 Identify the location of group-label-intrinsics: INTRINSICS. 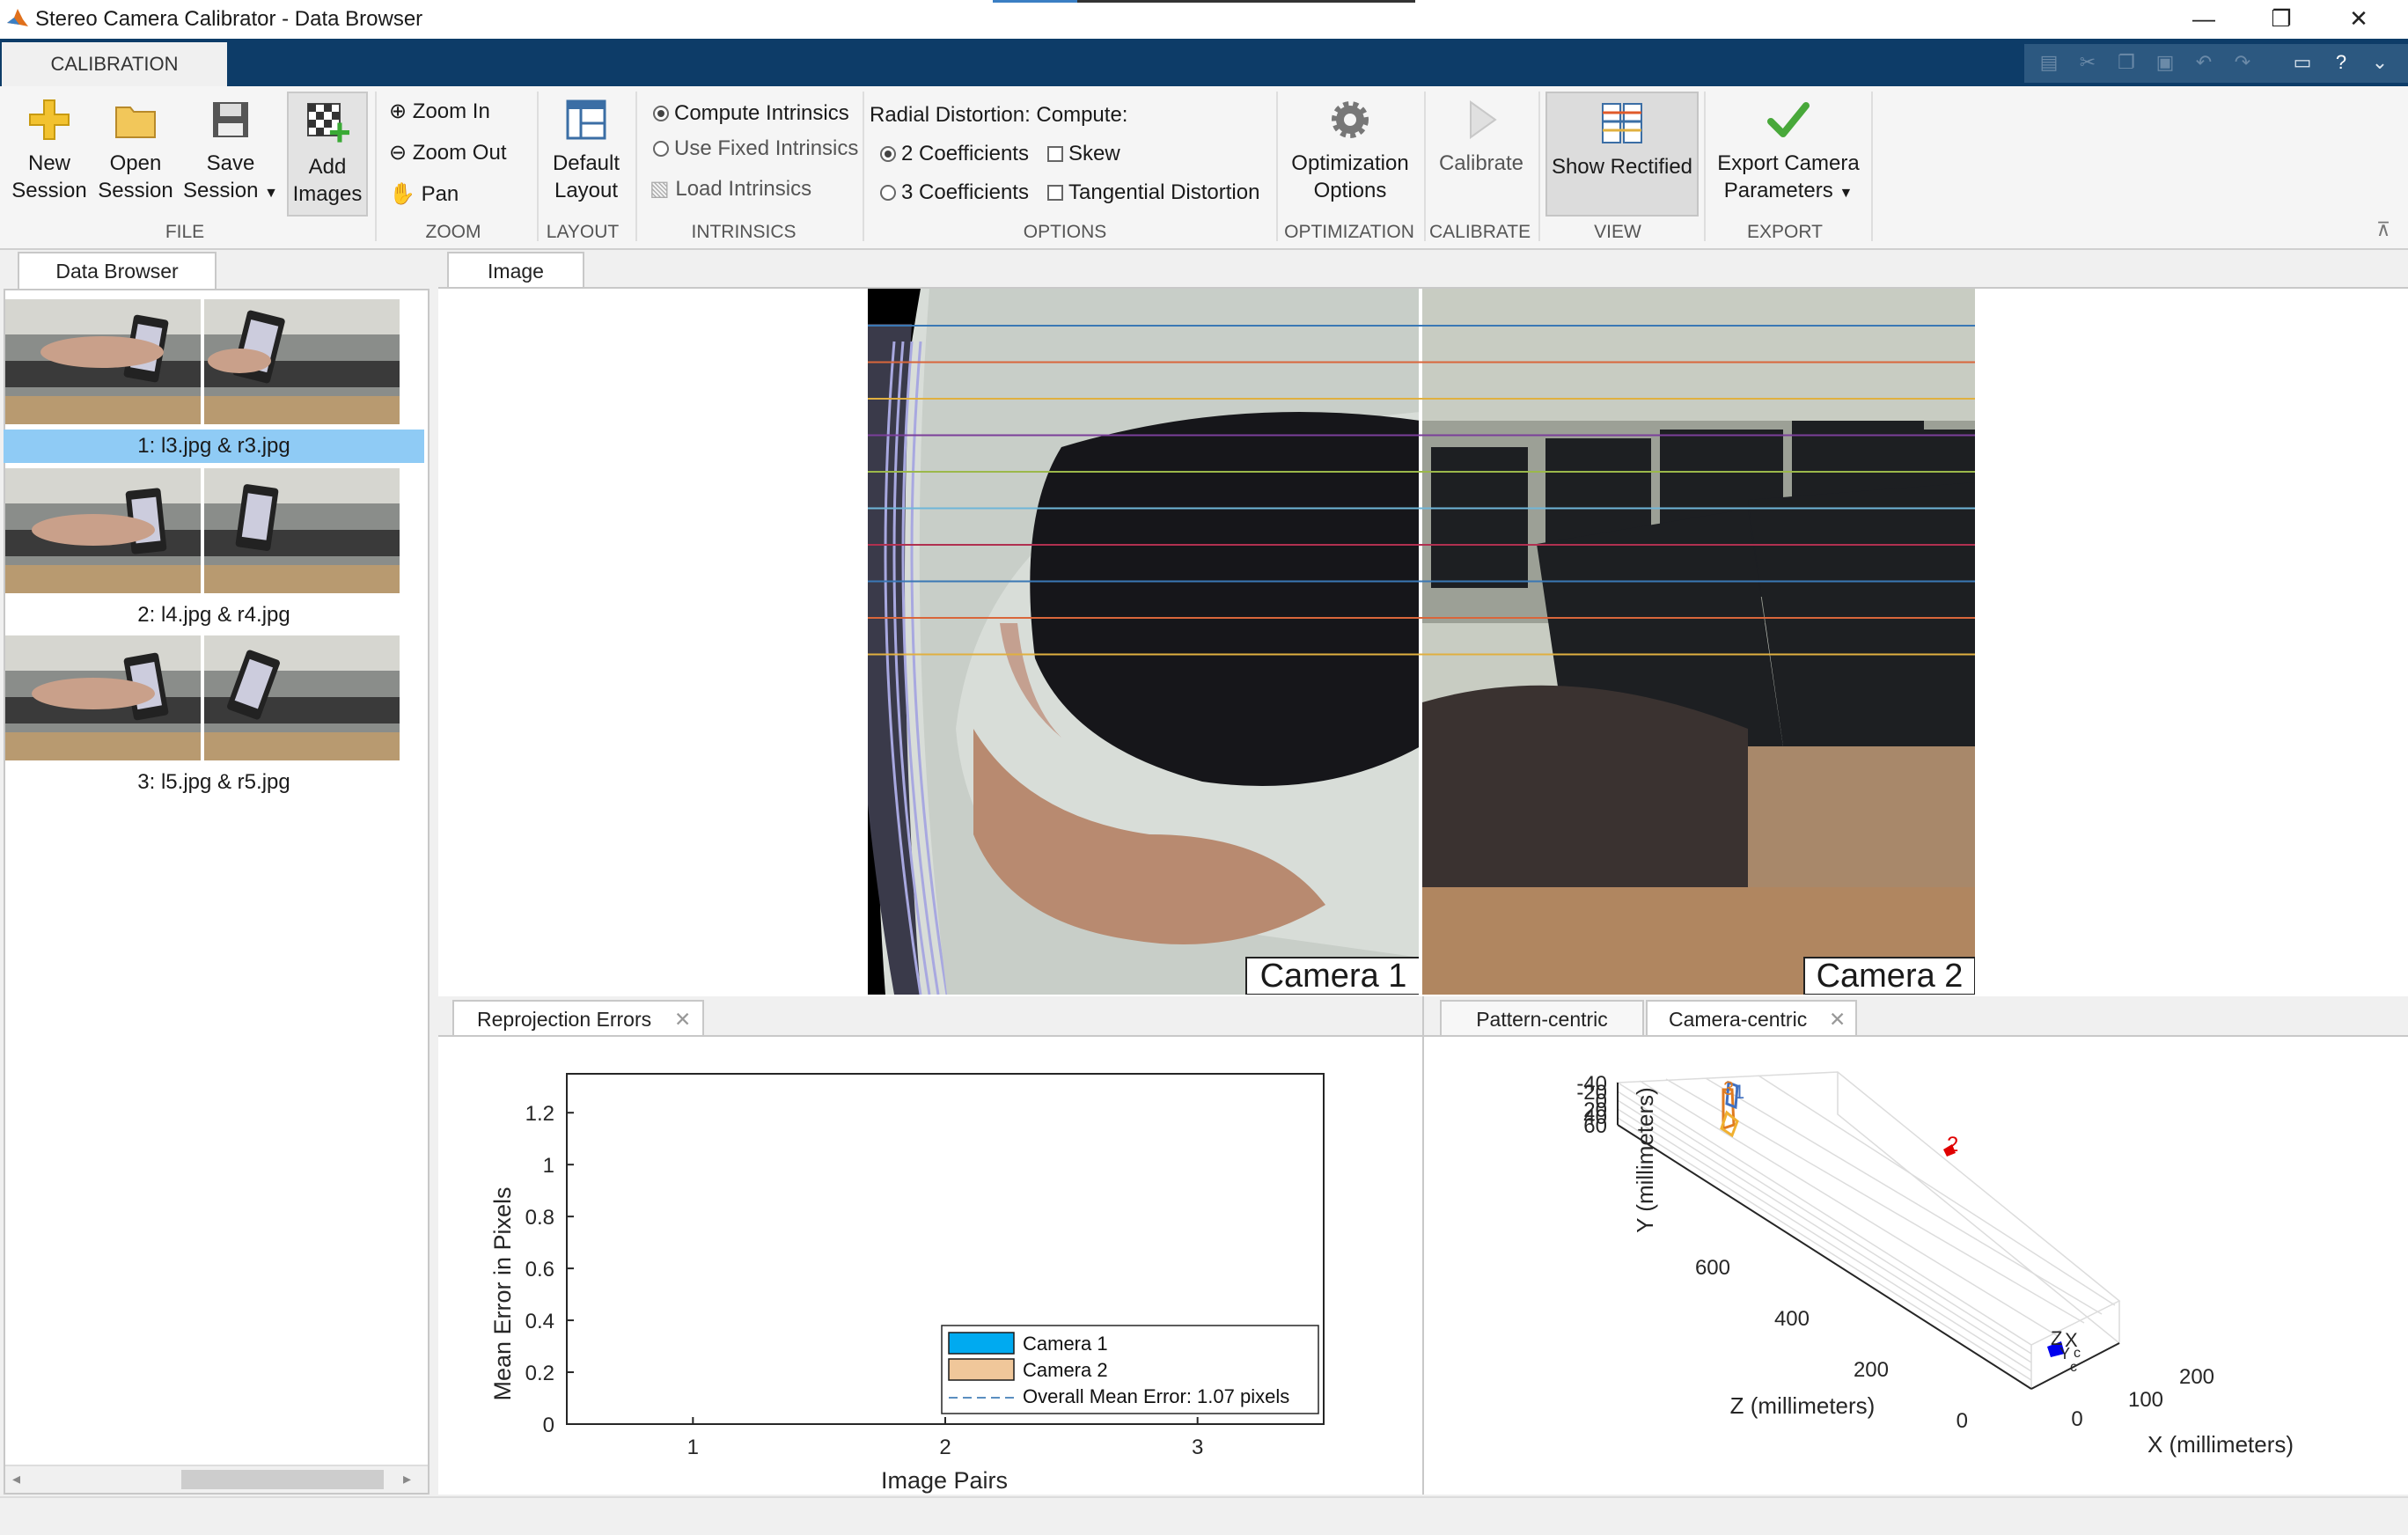
(744, 232).